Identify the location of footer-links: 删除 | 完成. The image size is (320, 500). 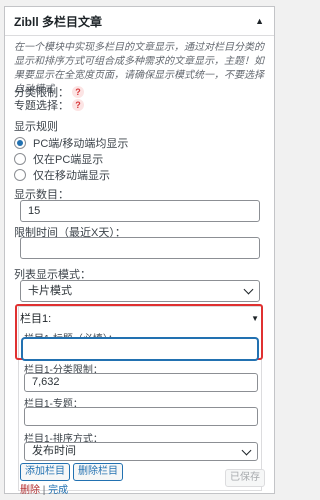
(44, 488).